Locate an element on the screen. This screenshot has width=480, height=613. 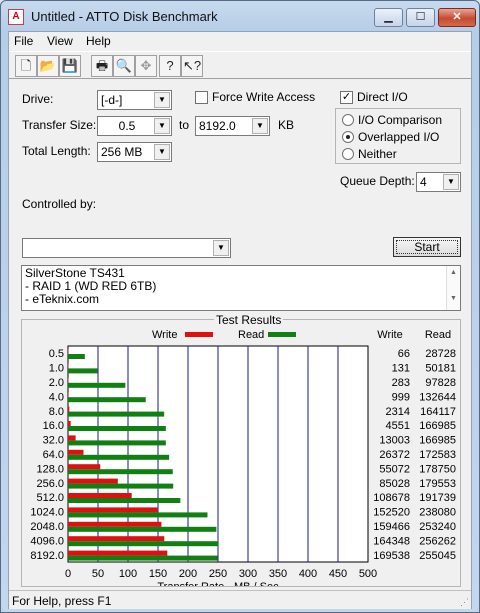
print-preview-icon: 🔍 is located at coordinates (124, 66).